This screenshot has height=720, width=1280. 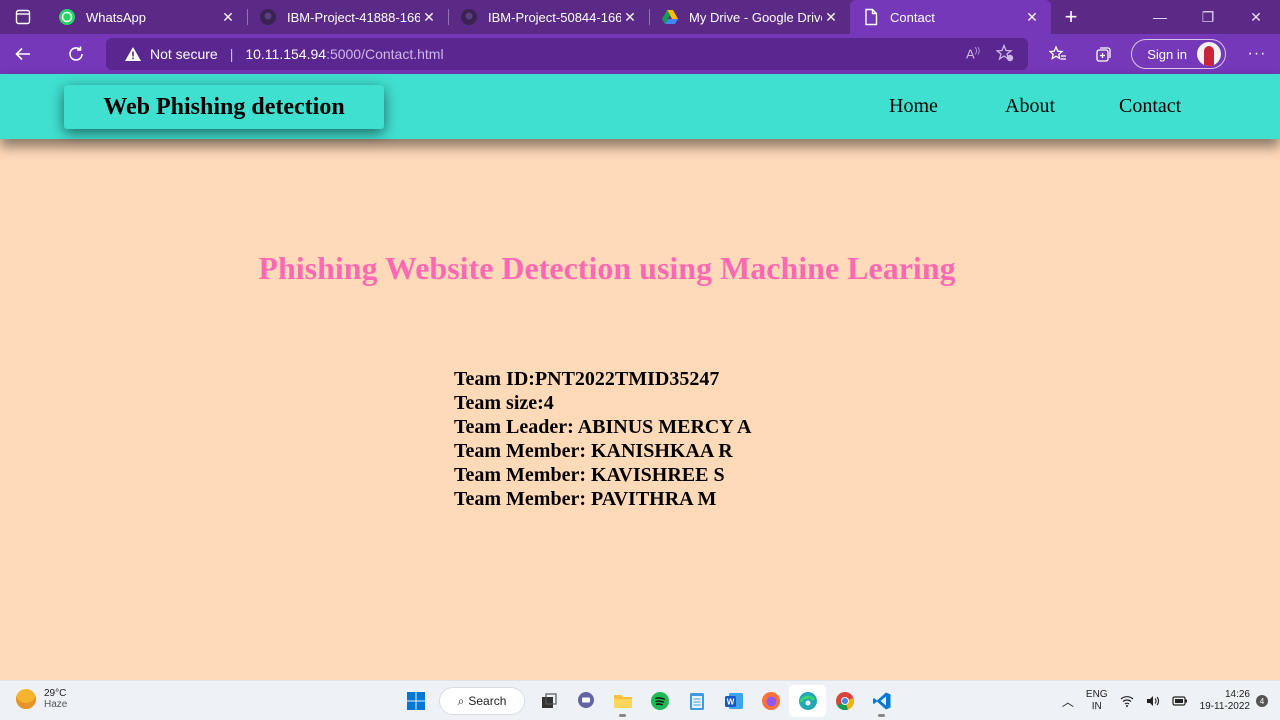 I want to click on back-button, so click(x=23, y=54).